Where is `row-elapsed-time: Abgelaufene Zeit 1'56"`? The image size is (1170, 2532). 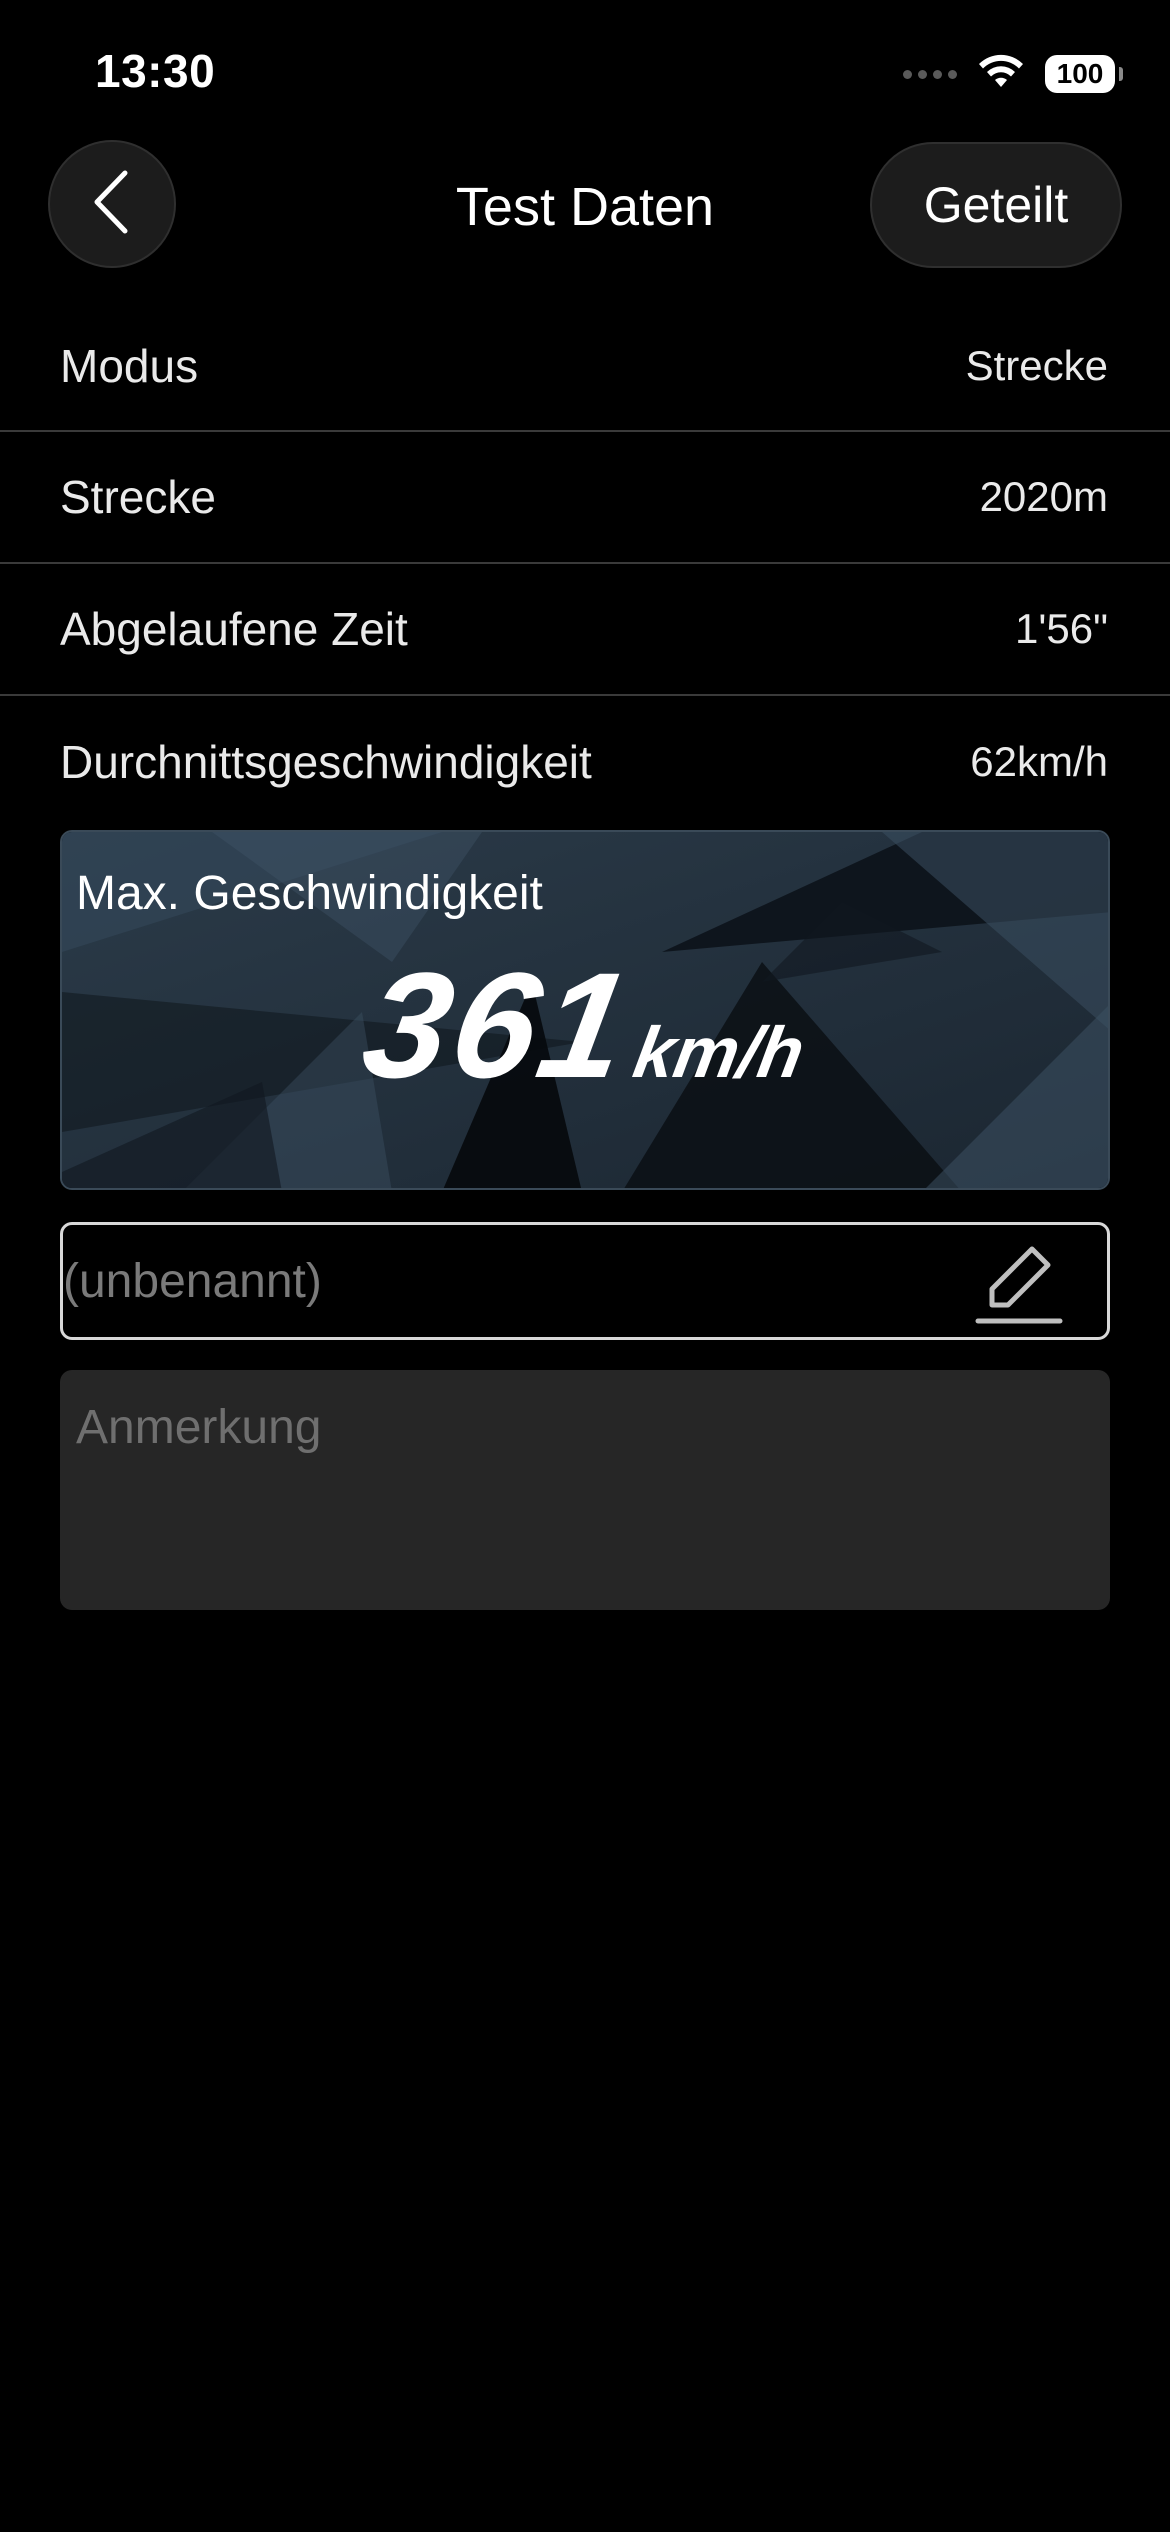 row-elapsed-time: Abgelaufene Zeit 1'56" is located at coordinates (585, 630).